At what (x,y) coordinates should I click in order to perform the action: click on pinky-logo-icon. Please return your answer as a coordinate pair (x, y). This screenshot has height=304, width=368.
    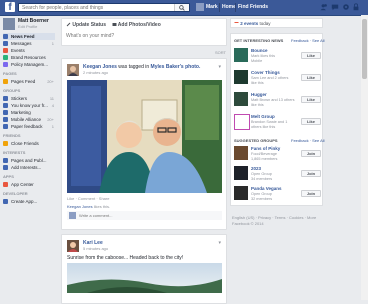
    Looking at the image, I should click on (241, 153).